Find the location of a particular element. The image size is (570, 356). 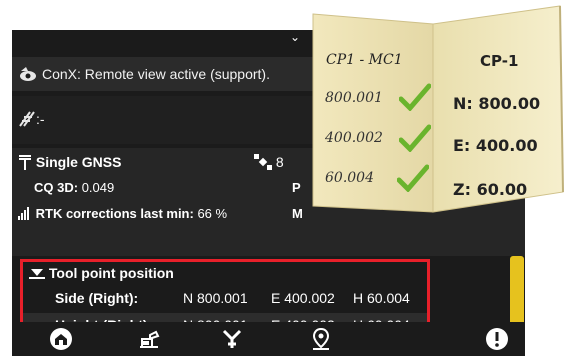

dig-icon is located at coordinates (232, 338).